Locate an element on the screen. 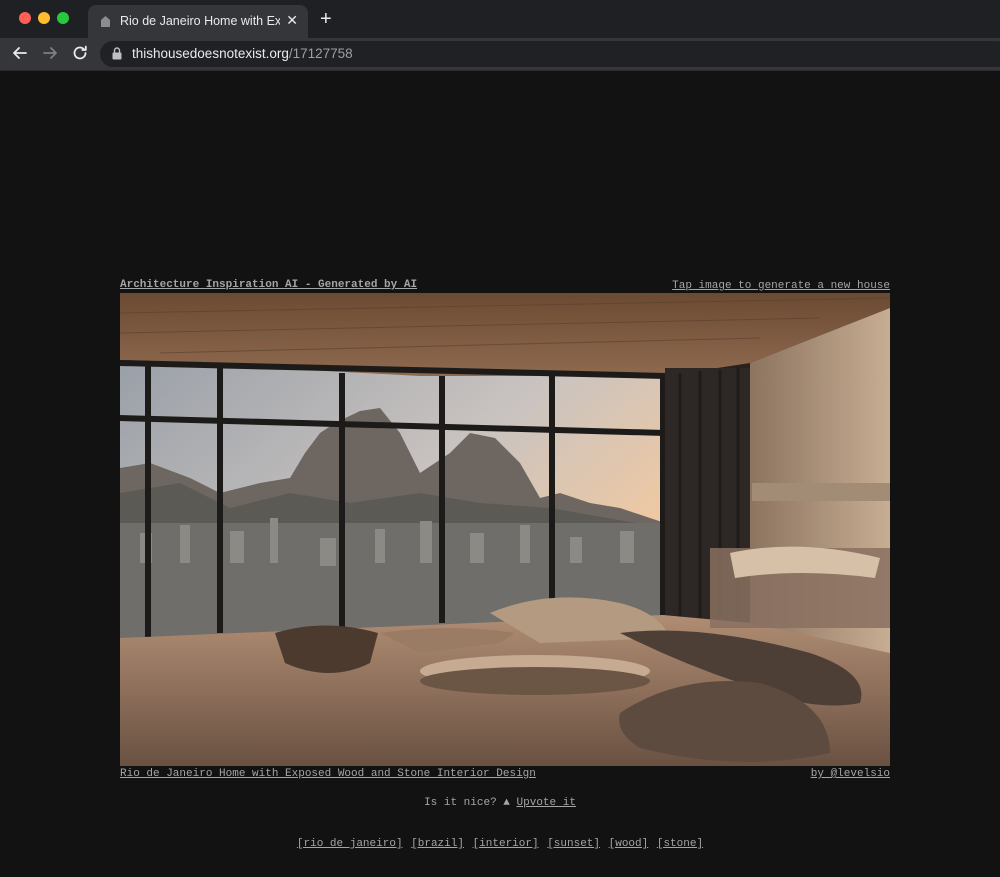 The width and height of the screenshot is (1000, 877). author-credit-link: by @levelsio is located at coordinates (850, 774).